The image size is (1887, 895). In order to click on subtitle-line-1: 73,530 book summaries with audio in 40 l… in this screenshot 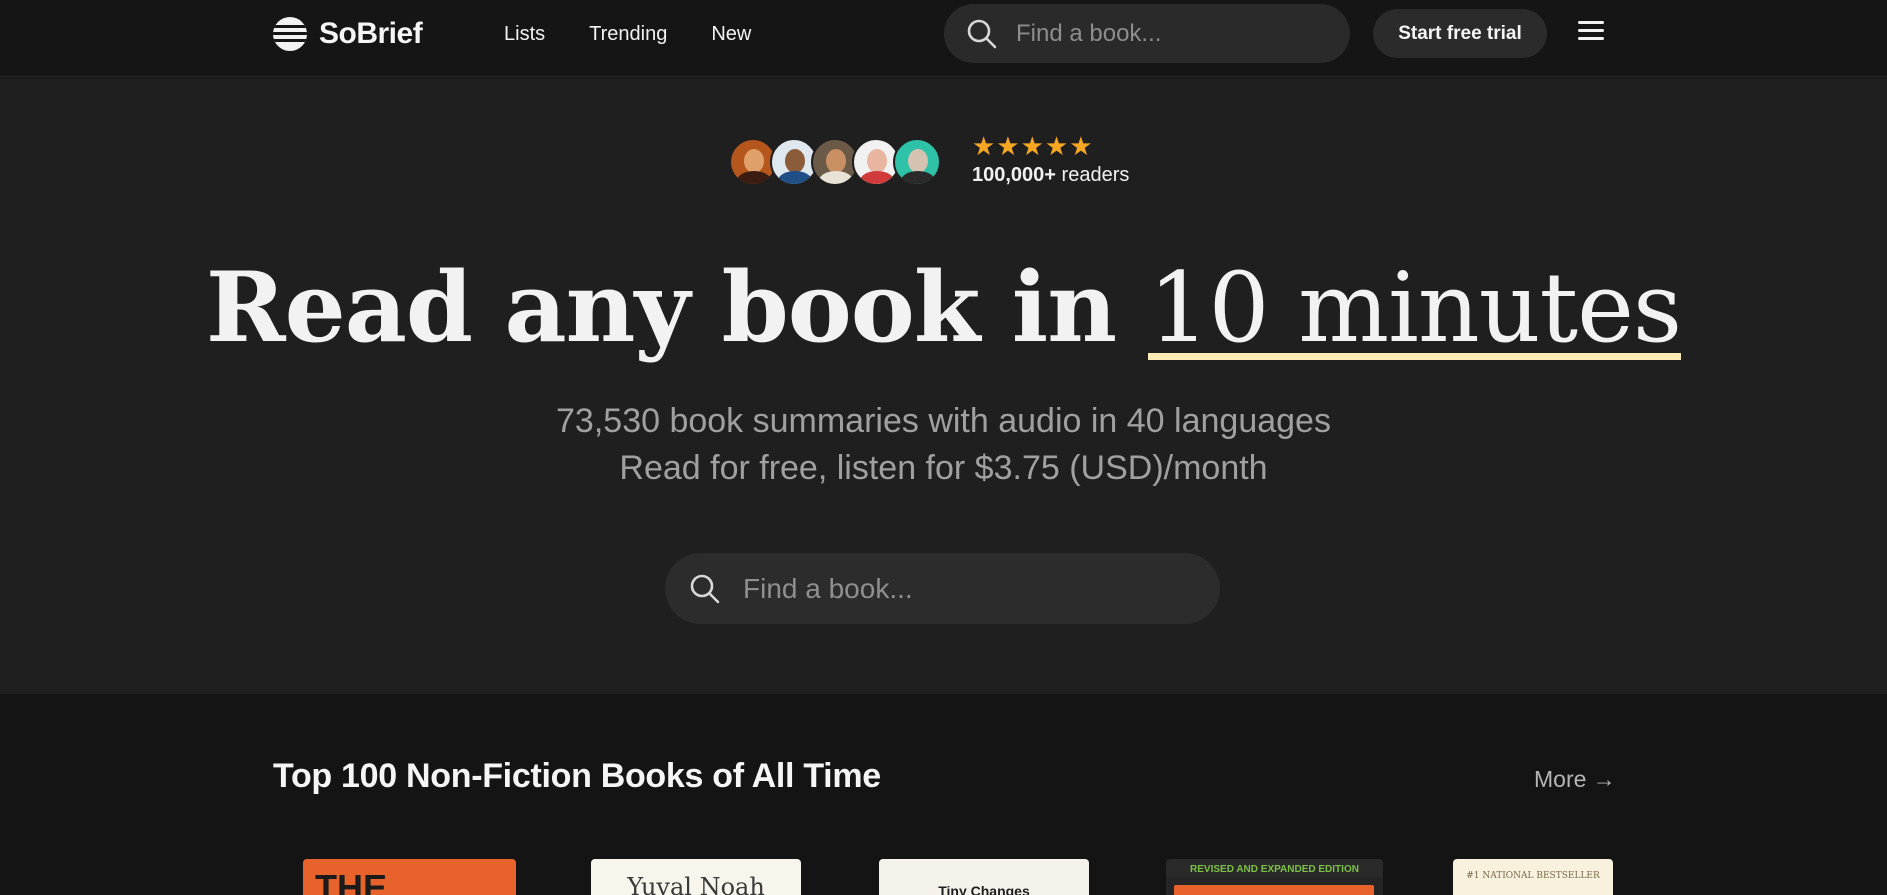, I will do `click(943, 421)`.